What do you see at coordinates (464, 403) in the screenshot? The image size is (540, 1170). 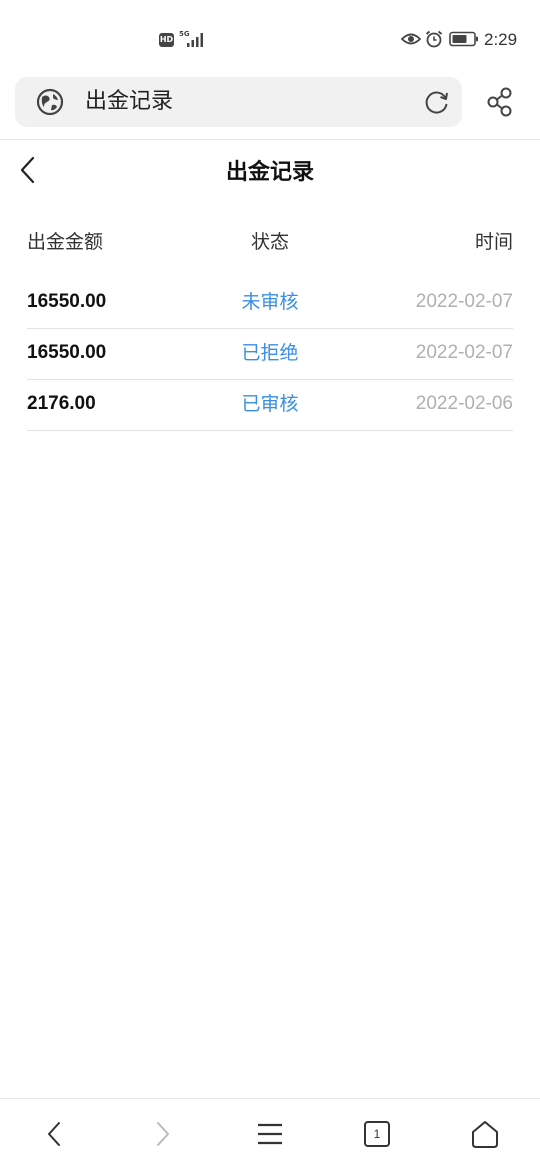 I see `row-time: 2022-02-06` at bounding box center [464, 403].